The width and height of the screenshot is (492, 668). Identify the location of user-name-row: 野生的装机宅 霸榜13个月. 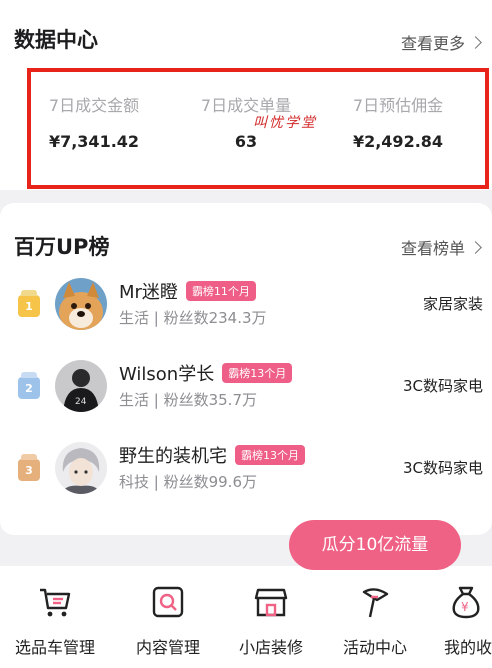
(212, 455).